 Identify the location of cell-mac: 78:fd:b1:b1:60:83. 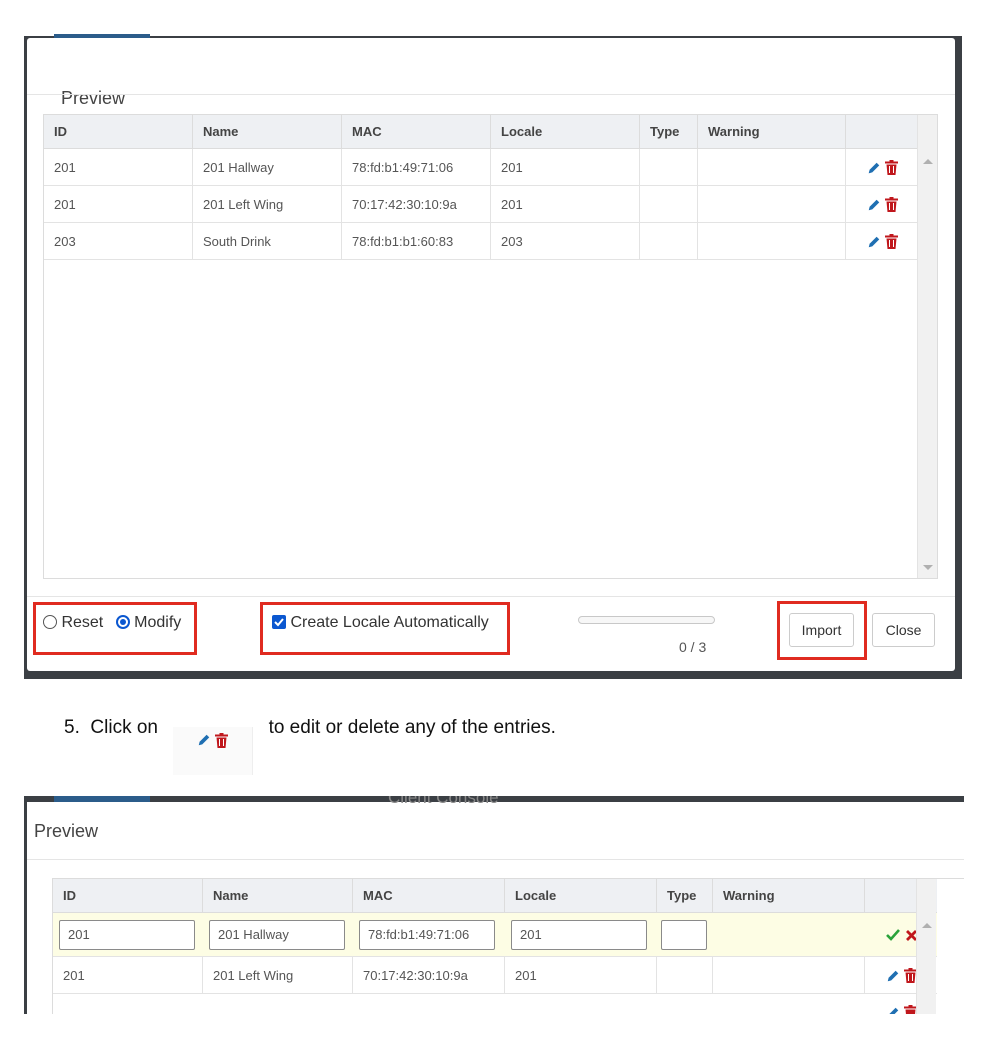
(416, 241).